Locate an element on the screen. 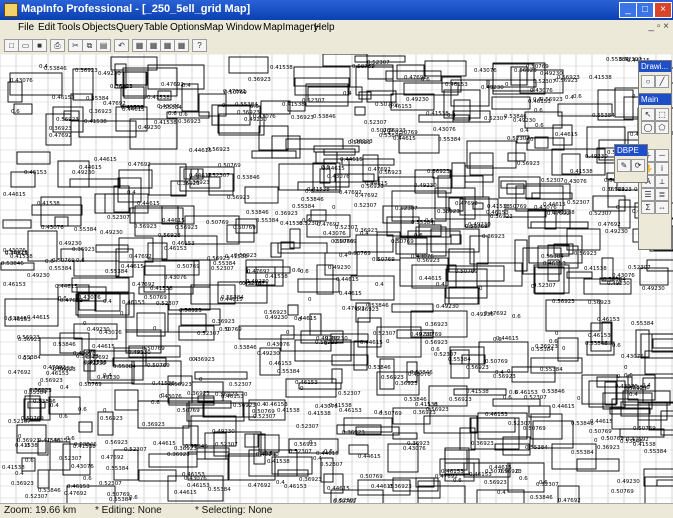 Image resolution: width=673 pixels, height=518 pixels. menu-objects: Objects is located at coordinates (99, 27).